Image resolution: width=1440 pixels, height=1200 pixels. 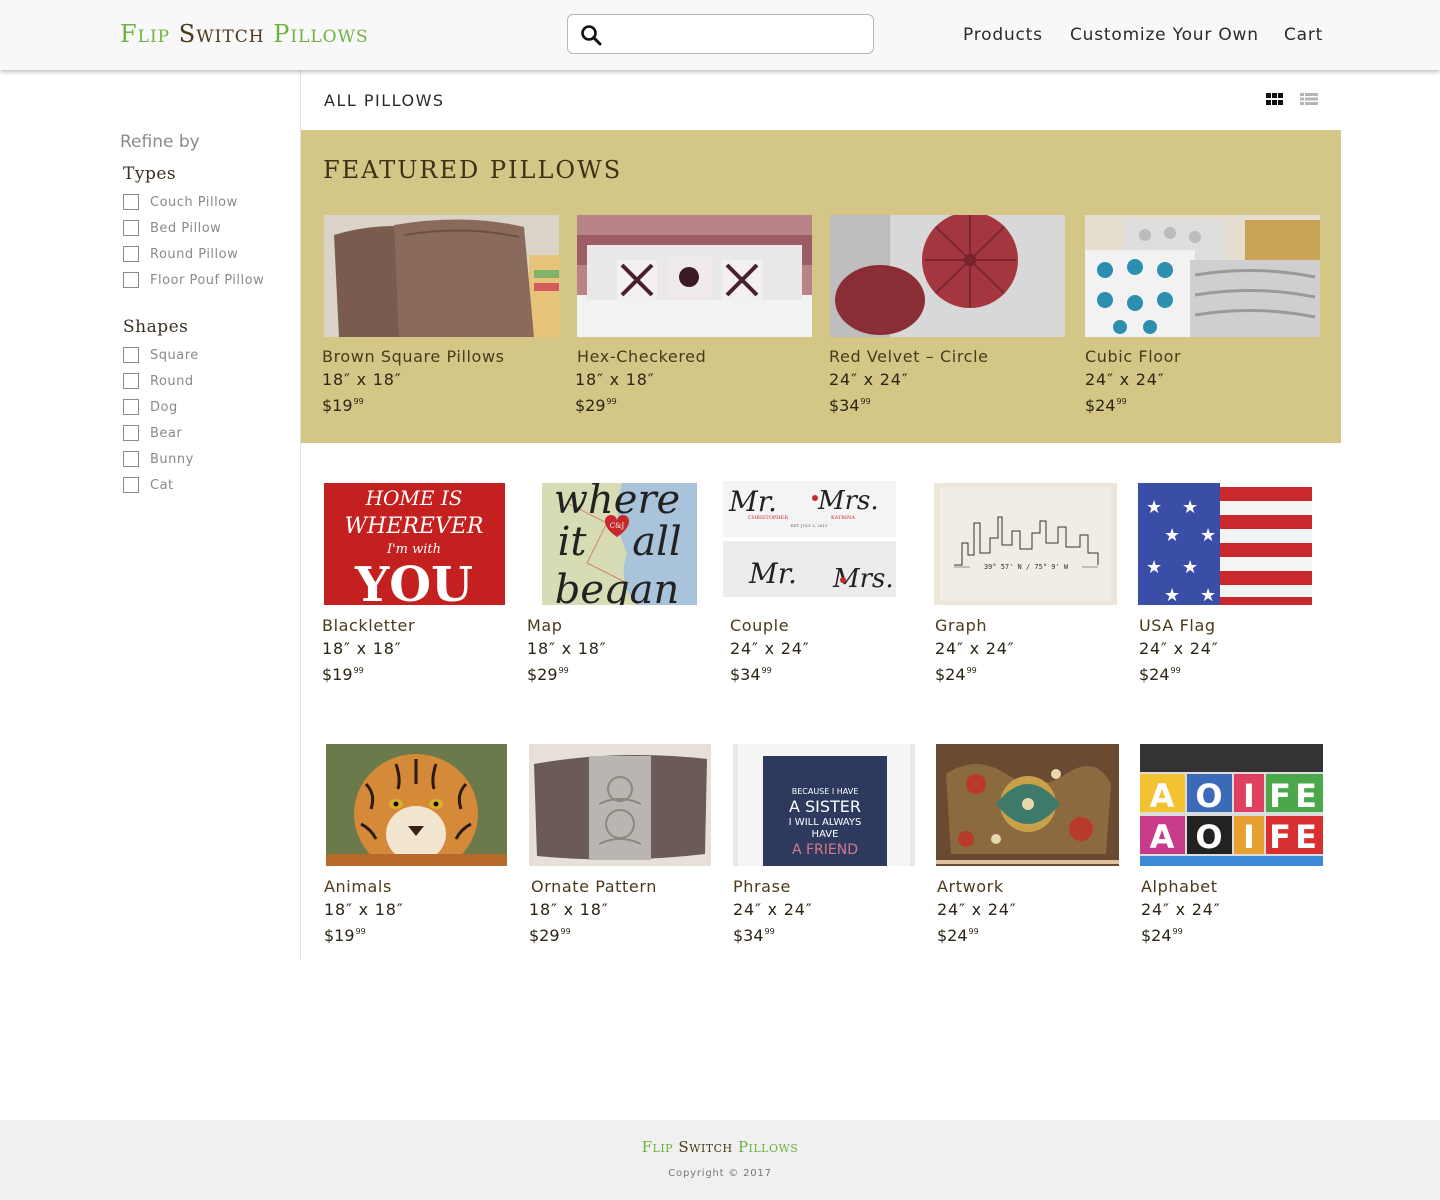 I want to click on product-name: Couple, so click(x=759, y=625).